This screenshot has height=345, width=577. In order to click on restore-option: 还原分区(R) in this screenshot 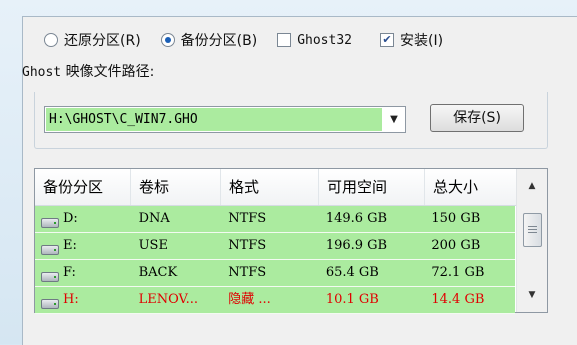, I will do `click(92, 40)`.